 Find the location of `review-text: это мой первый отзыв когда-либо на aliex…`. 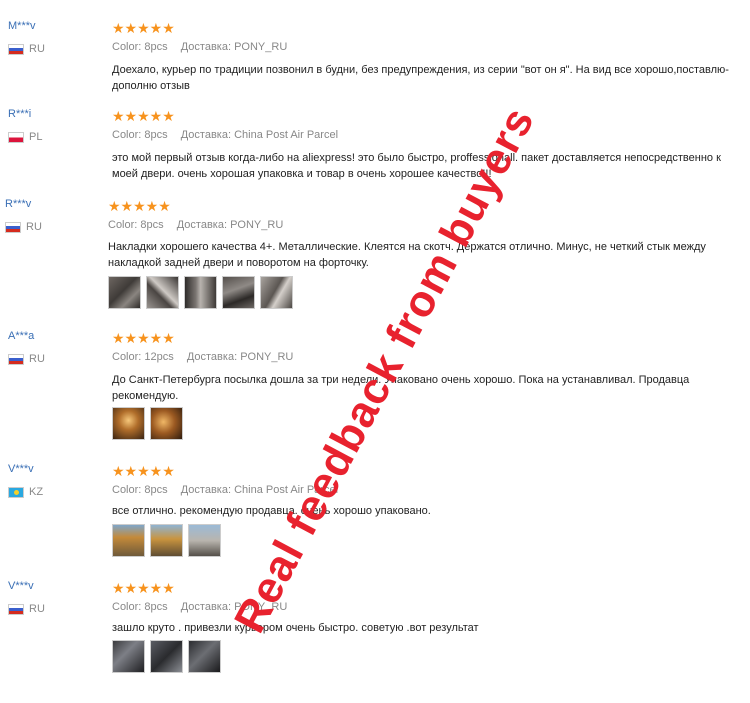

review-text: это мой первый отзыв когда-либо на aliex… is located at coordinates (416, 166).